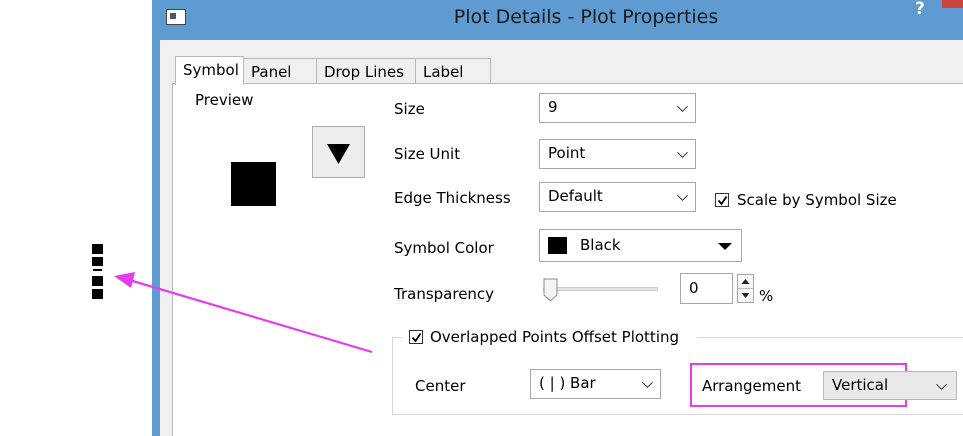 The height and width of the screenshot is (436, 963). Describe the element at coordinates (860, 385) in the screenshot. I see `arrangement-value: Vertical` at that location.